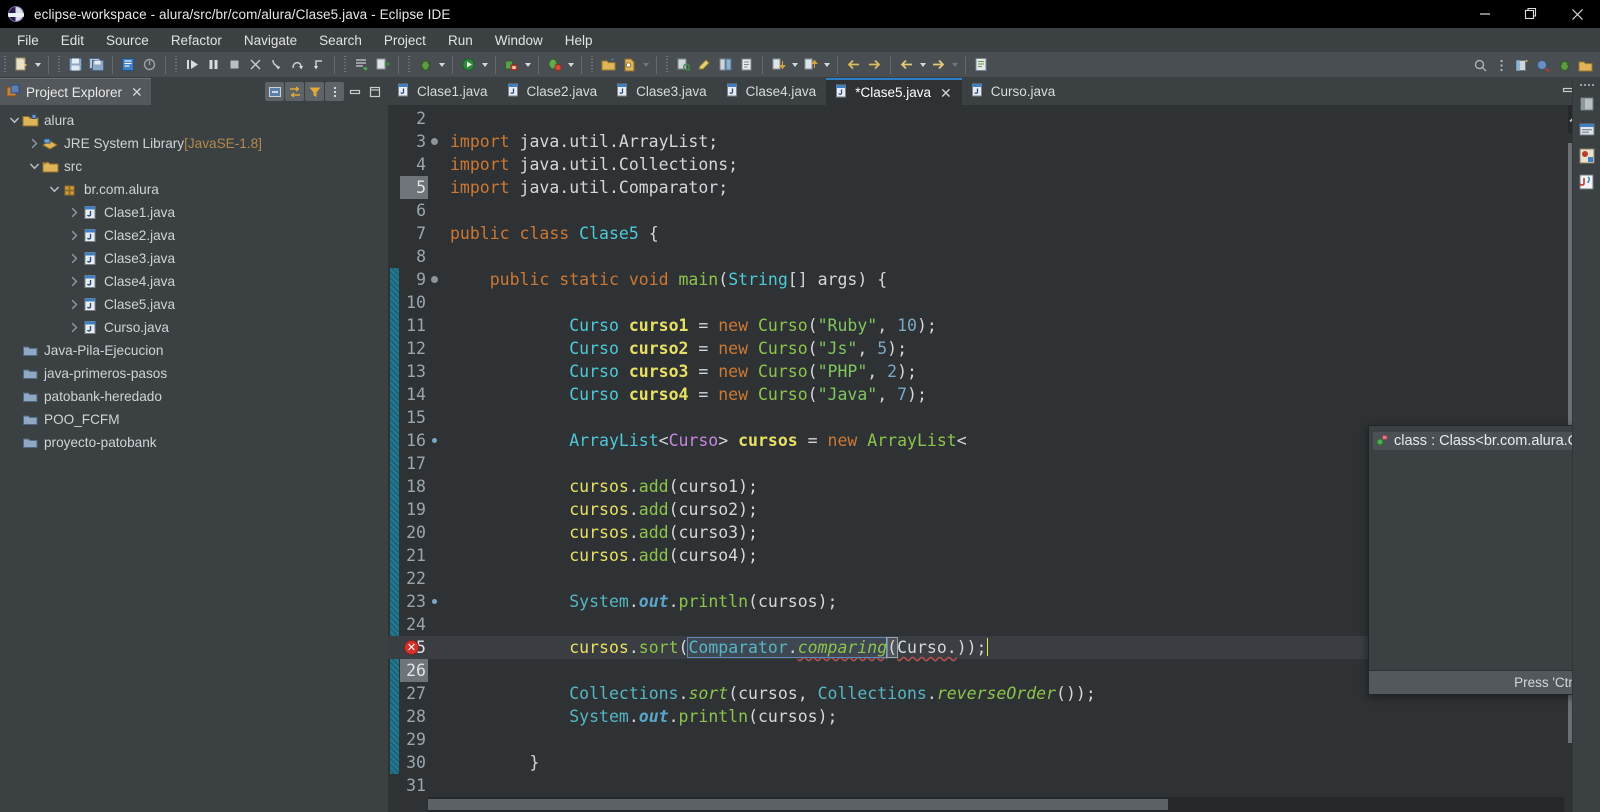 This screenshot has width=1600, height=812. Describe the element at coordinates (994, 118) in the screenshot. I see `code-line-2: 2` at that location.